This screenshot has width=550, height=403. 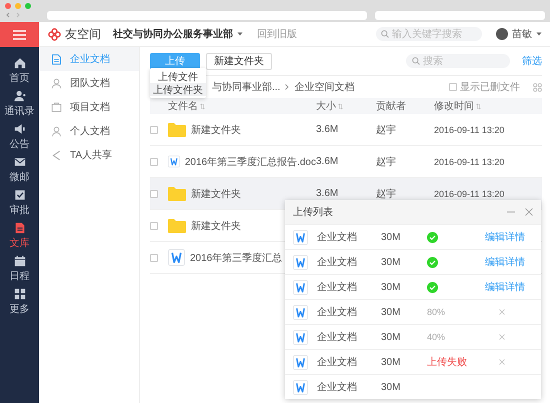 What do you see at coordinates (326, 106) in the screenshot?
I see `column-header: 大小` at bounding box center [326, 106].